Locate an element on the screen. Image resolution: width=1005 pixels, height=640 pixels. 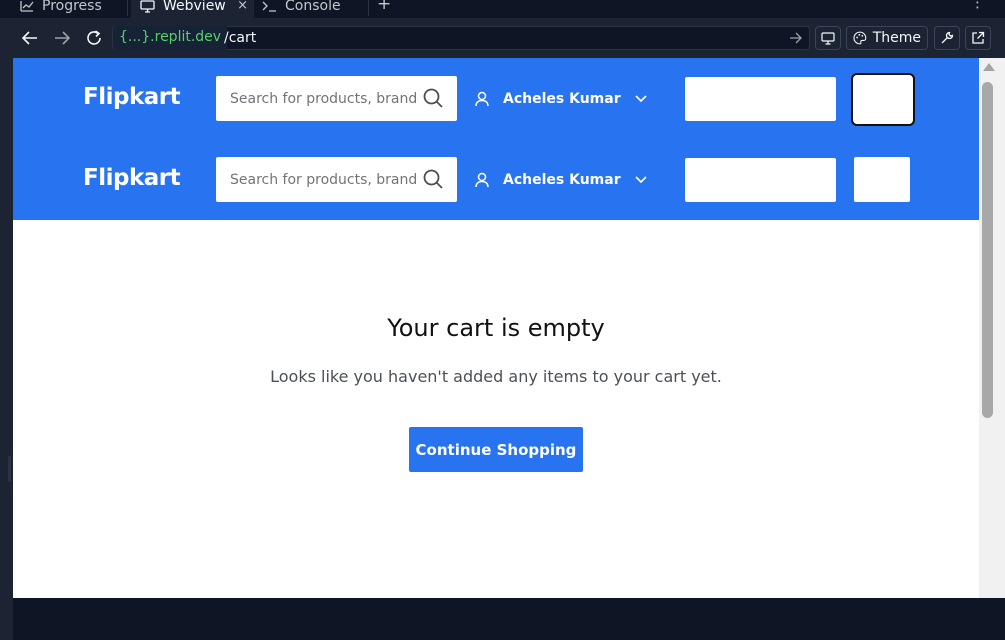
reload-icon is located at coordinates (94, 37).